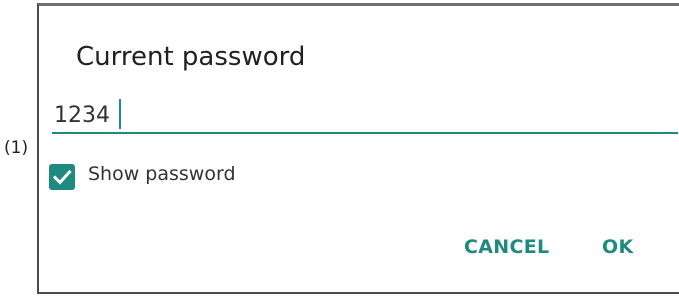  Describe the element at coordinates (120, 114) in the screenshot. I see `text-cursor` at that location.